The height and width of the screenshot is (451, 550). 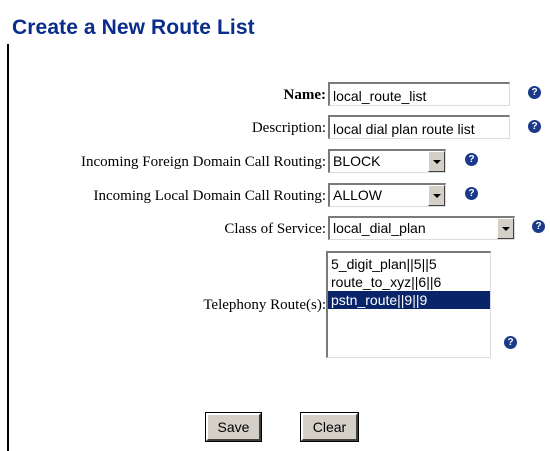 I want to click on list-item: route_to_xyz||6||6, so click(x=409, y=282).